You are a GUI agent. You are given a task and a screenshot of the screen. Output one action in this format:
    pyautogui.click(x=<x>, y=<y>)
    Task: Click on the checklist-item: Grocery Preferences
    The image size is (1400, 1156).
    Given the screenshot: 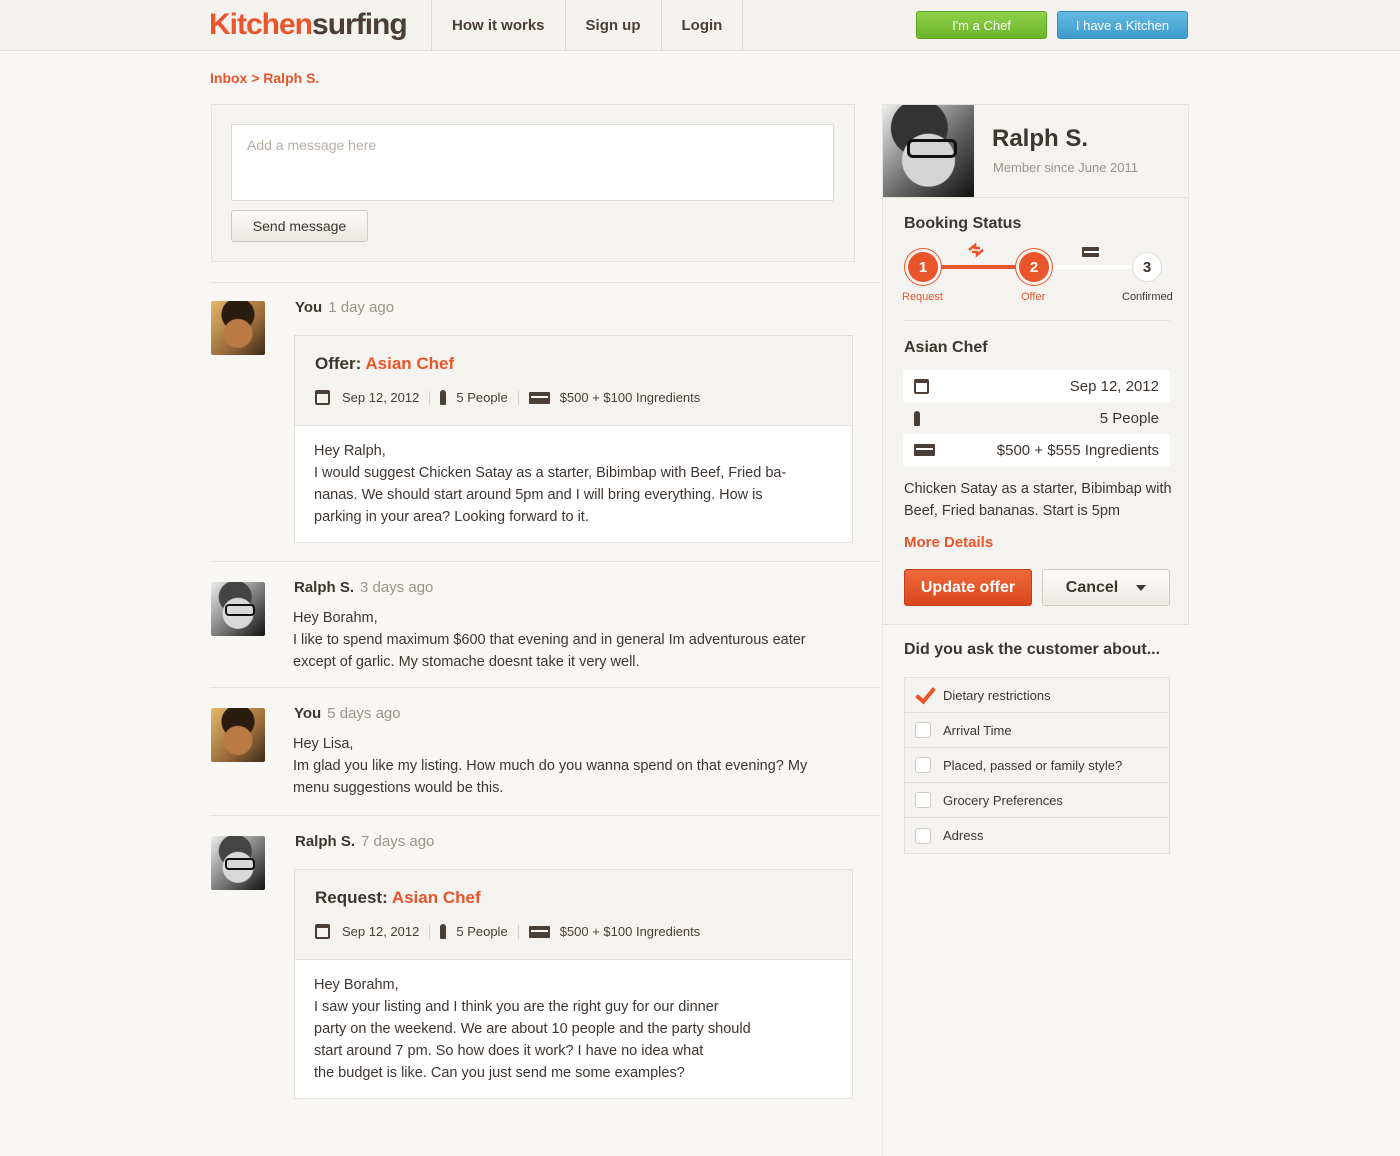 What is the action you would take?
    pyautogui.click(x=1037, y=800)
    